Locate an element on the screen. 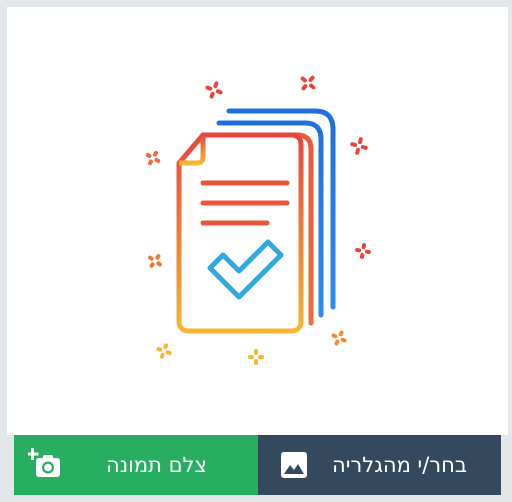 The image size is (512, 502). image-icon is located at coordinates (294, 465).